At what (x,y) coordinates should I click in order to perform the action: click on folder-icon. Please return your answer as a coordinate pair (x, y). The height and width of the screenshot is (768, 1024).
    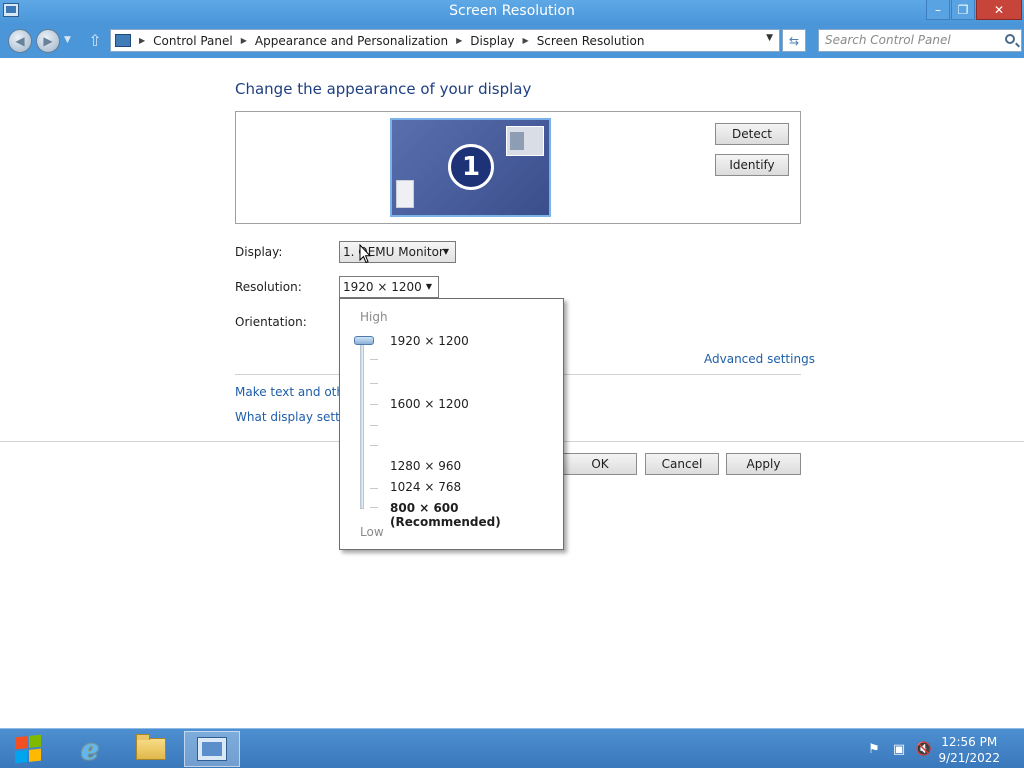
    Looking at the image, I should click on (151, 747).